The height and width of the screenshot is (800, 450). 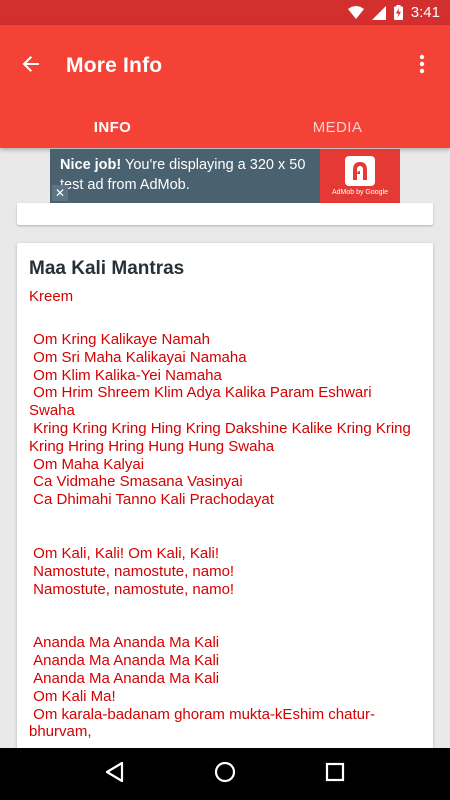 I want to click on wifi-icon, so click(x=355, y=12).